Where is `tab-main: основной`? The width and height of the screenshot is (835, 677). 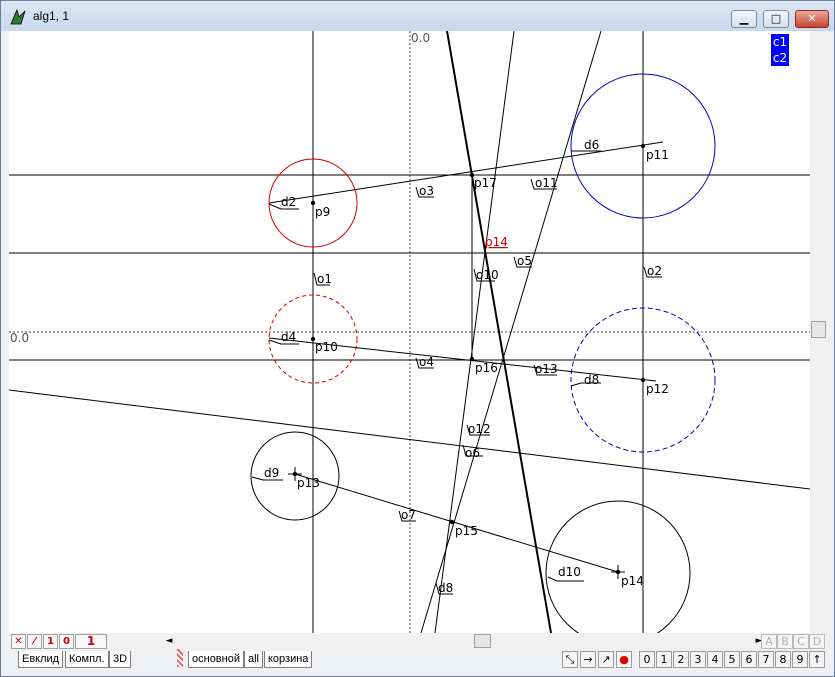 tab-main: основной is located at coordinates (216, 659).